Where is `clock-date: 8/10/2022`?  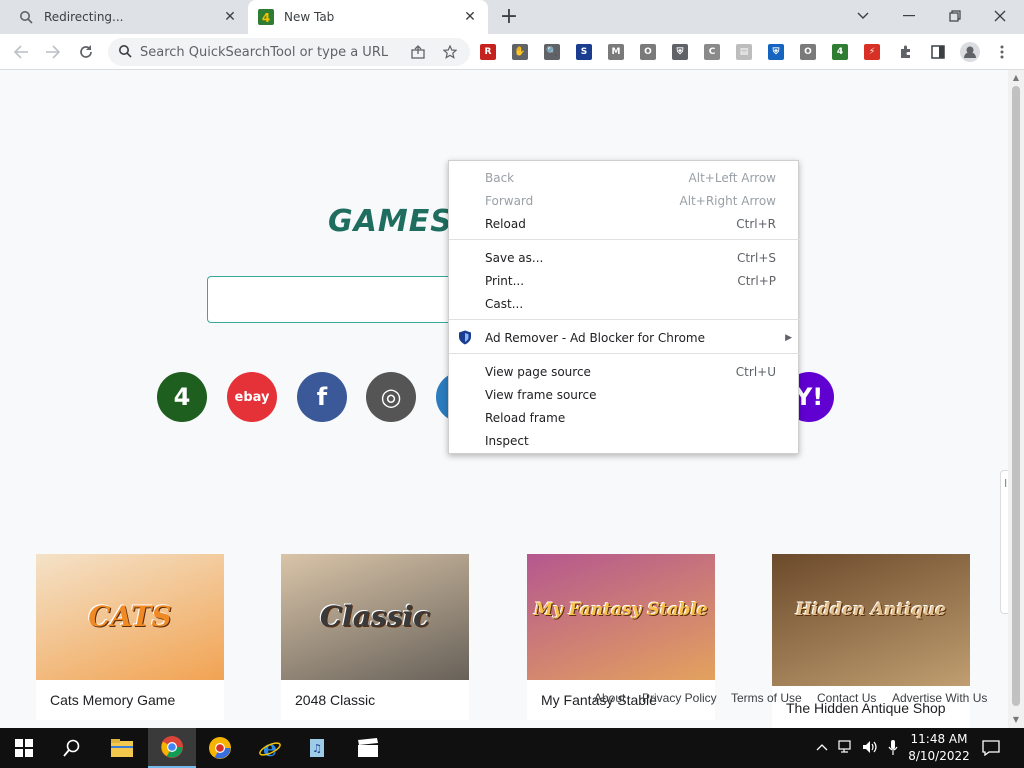 clock-date: 8/10/2022 is located at coordinates (939, 756).